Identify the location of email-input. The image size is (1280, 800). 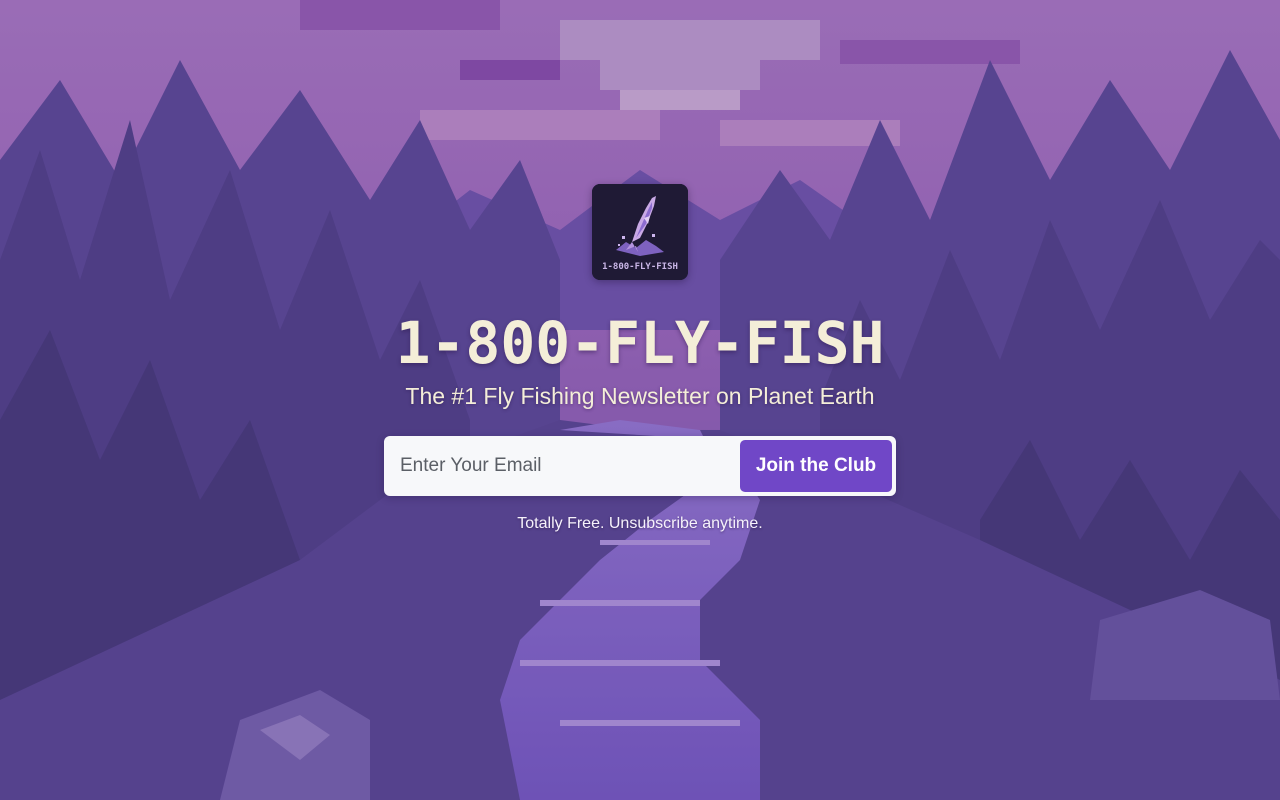
(560, 466).